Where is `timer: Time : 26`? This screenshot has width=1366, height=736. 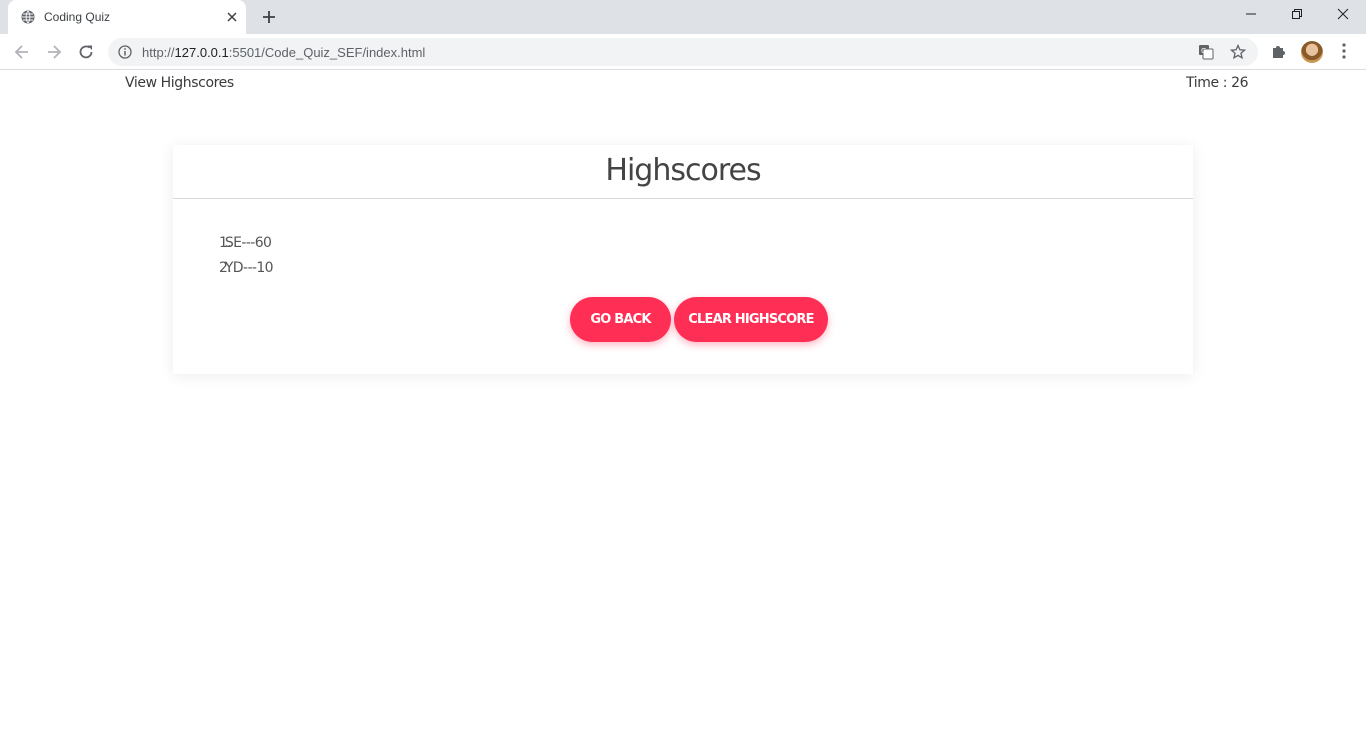 timer: Time : 26 is located at coordinates (1217, 83).